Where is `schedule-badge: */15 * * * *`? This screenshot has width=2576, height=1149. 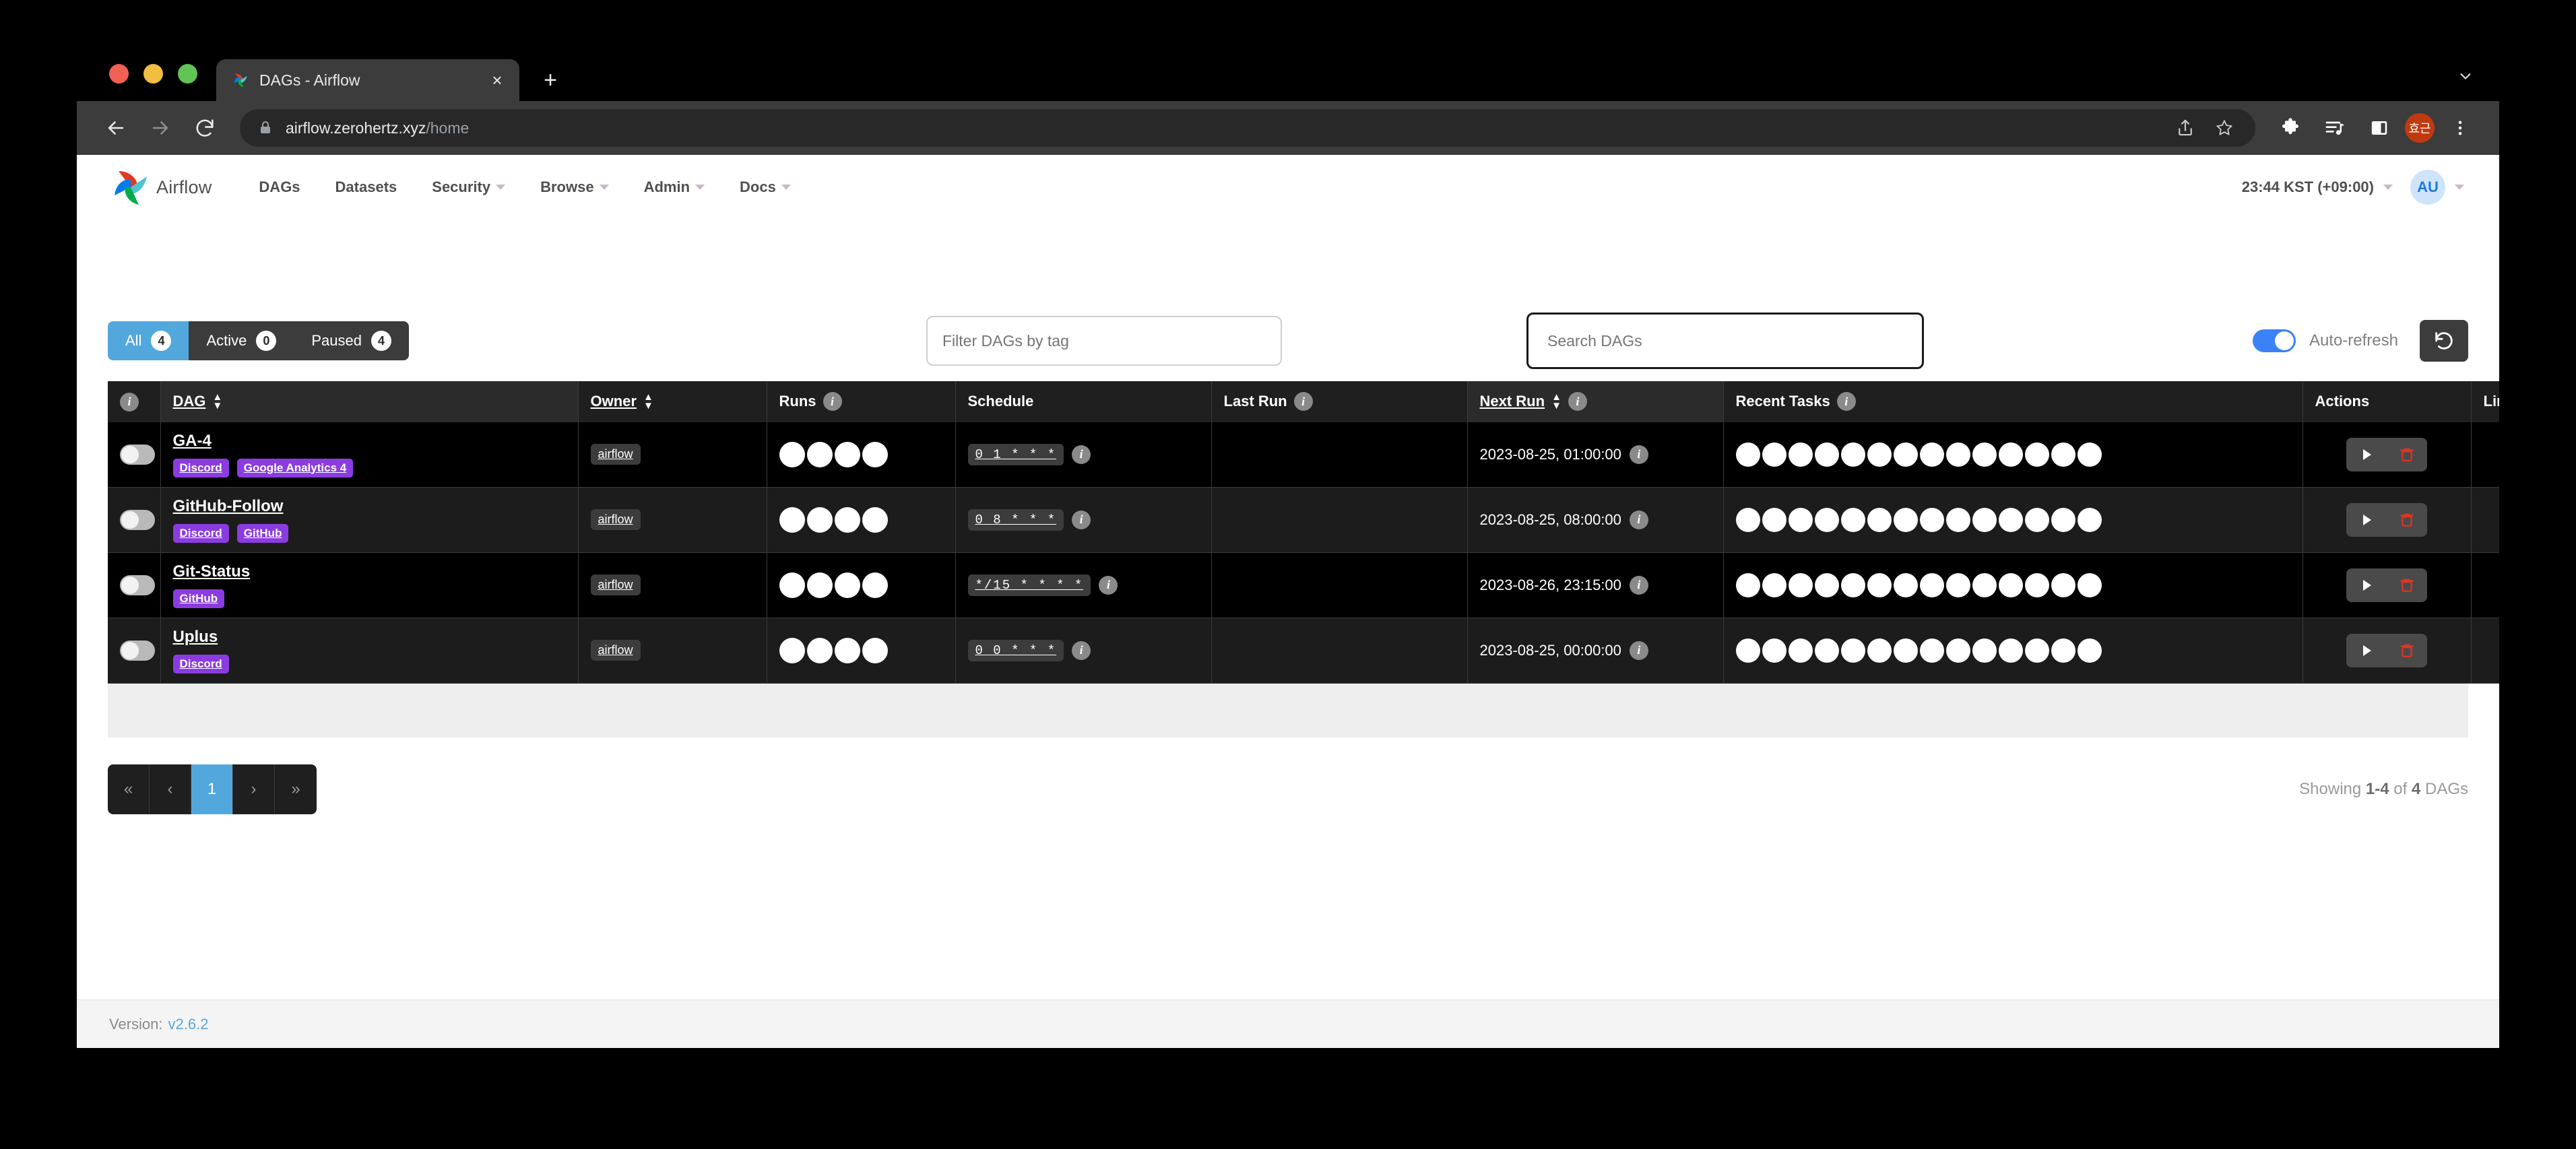
schedule-badge: */15 * * * * is located at coordinates (1029, 585).